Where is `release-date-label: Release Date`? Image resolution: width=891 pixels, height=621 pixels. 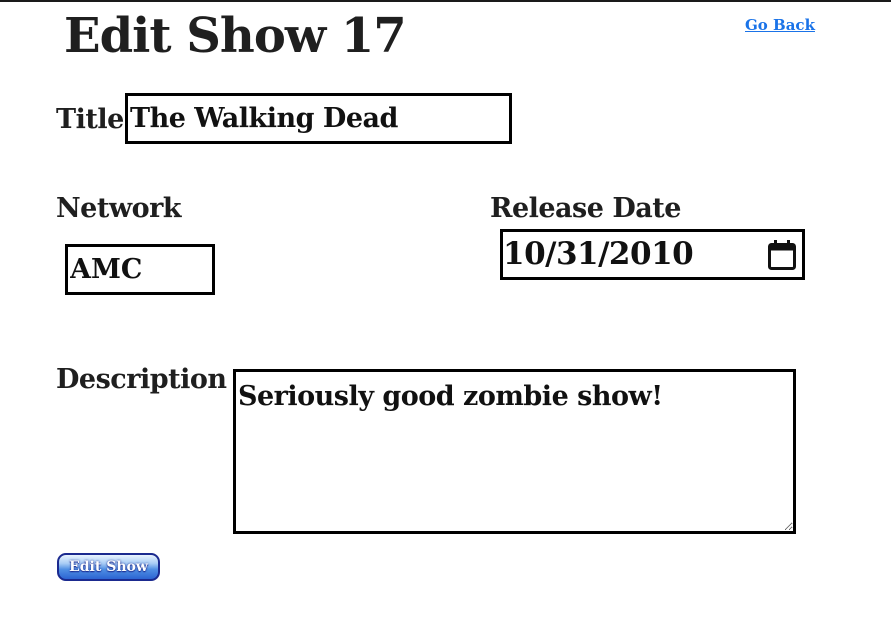
release-date-label: Release Date is located at coordinates (585, 208).